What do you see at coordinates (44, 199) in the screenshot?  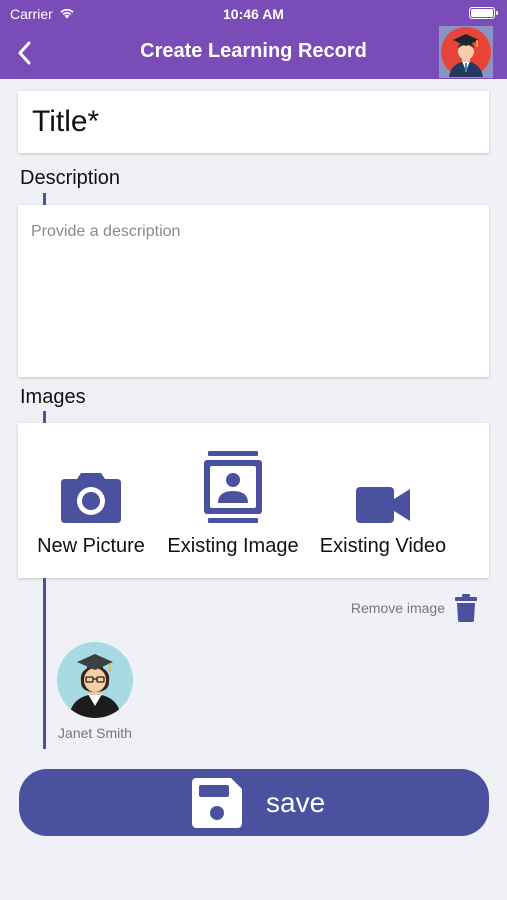 I see `description-connector-line` at bounding box center [44, 199].